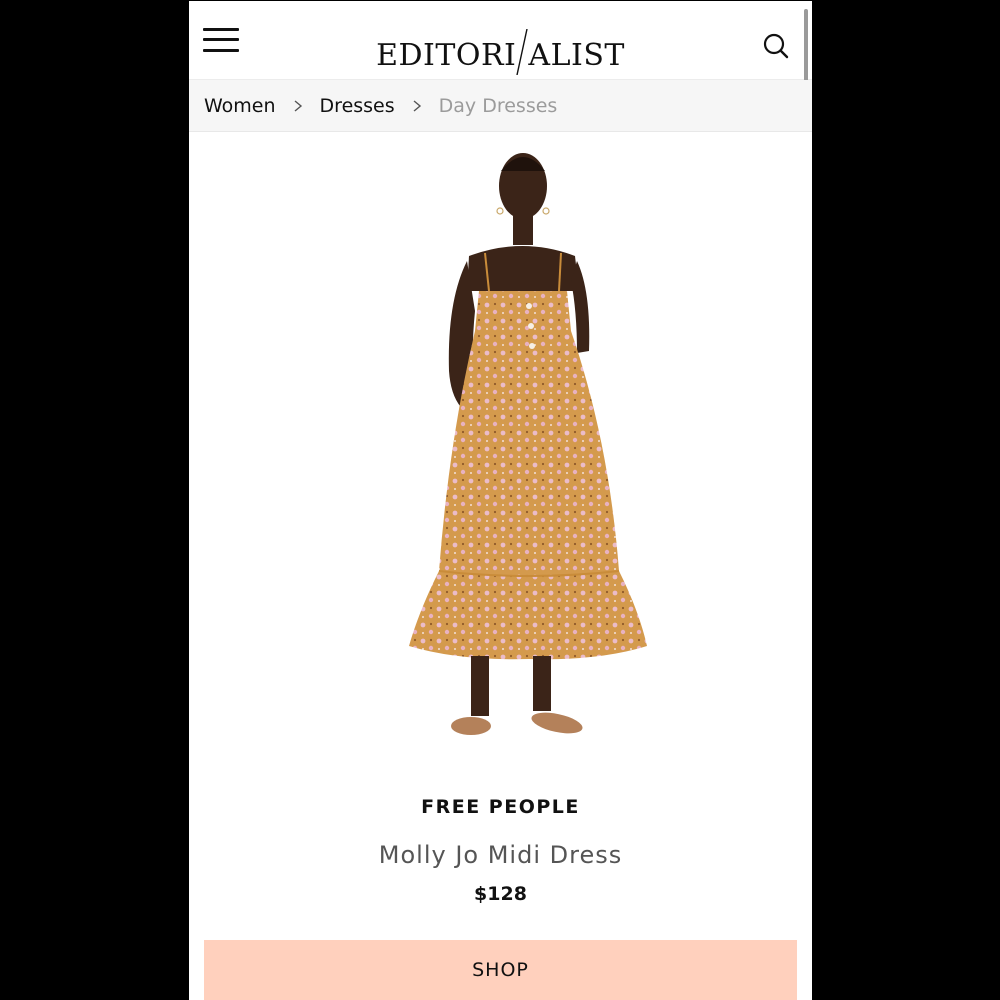 Image resolution: width=1000 pixels, height=1000 pixels. Describe the element at coordinates (522, 48) in the screenshot. I see `logo-slash` at that location.